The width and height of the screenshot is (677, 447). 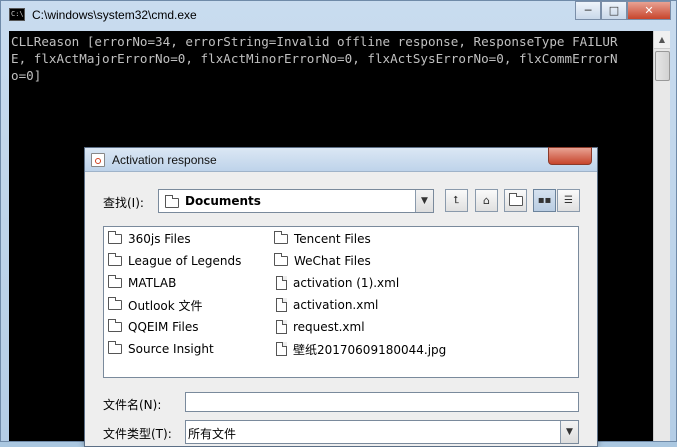 I want to click on cmd-scrollbar: ▲, so click(x=661, y=236).